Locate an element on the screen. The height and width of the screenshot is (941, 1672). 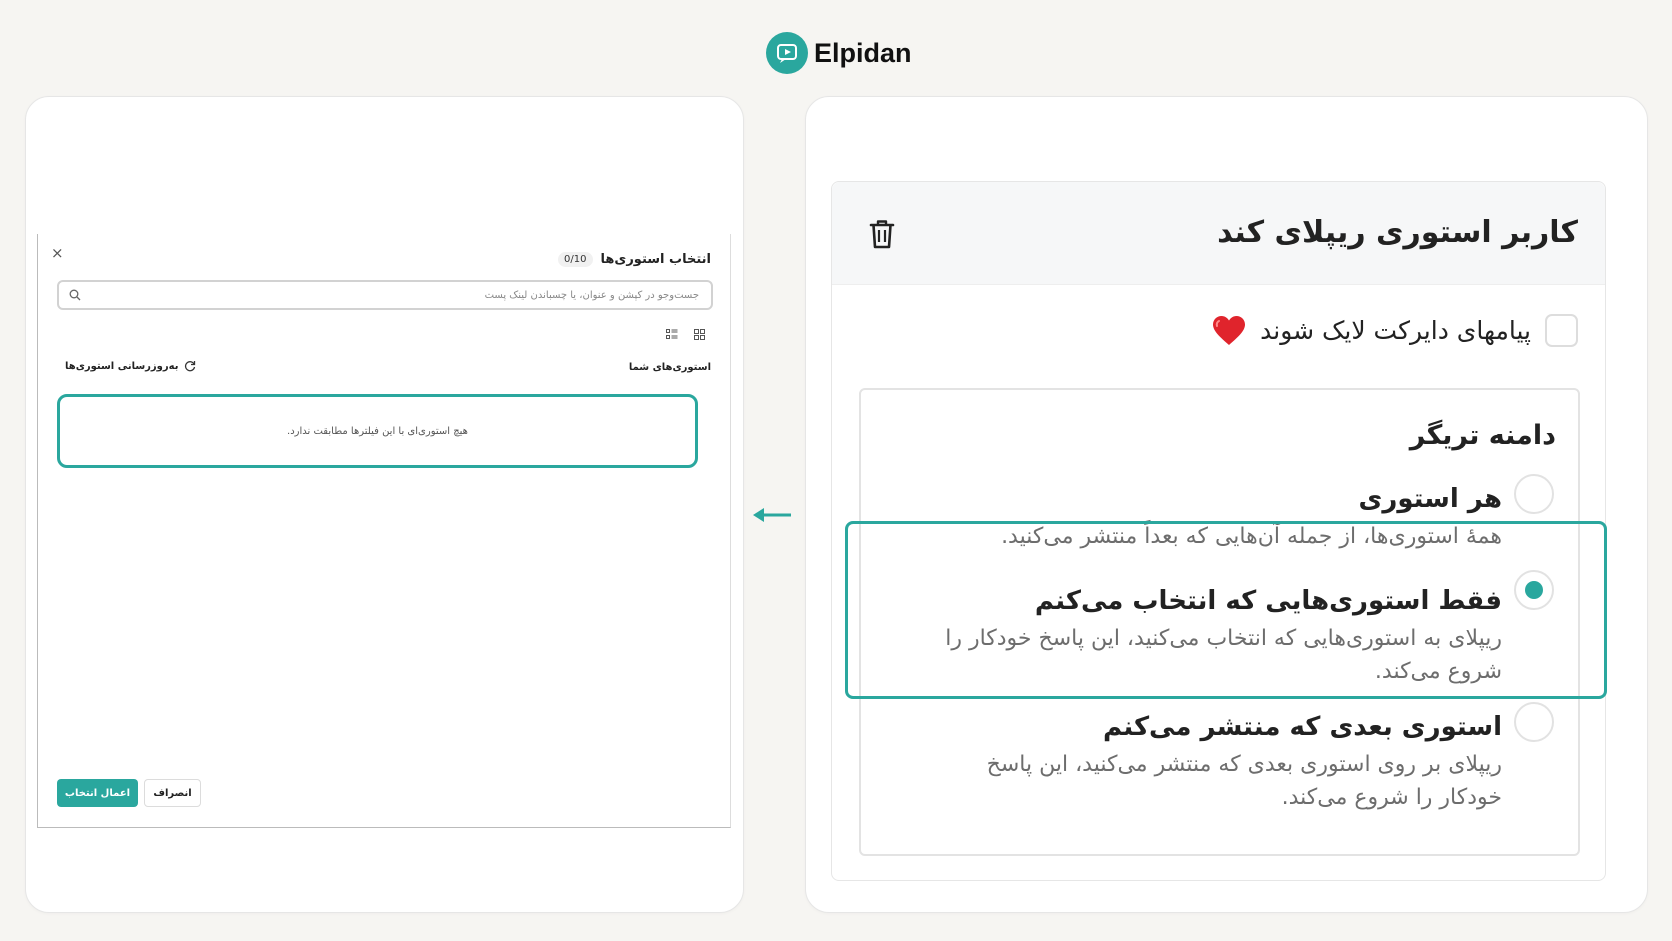
option-selected-stories-title: فقط استوری‌هایی که انتخاب می‌کنم is located at coordinates (1268, 601).